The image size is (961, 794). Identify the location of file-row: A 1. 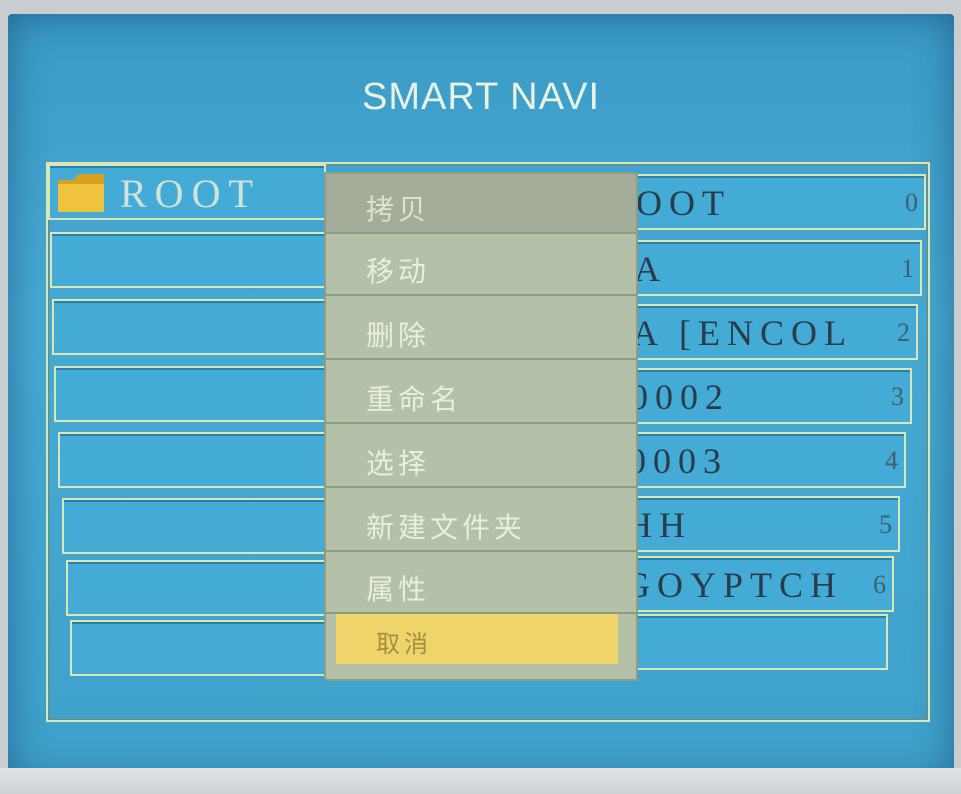
(775, 268).